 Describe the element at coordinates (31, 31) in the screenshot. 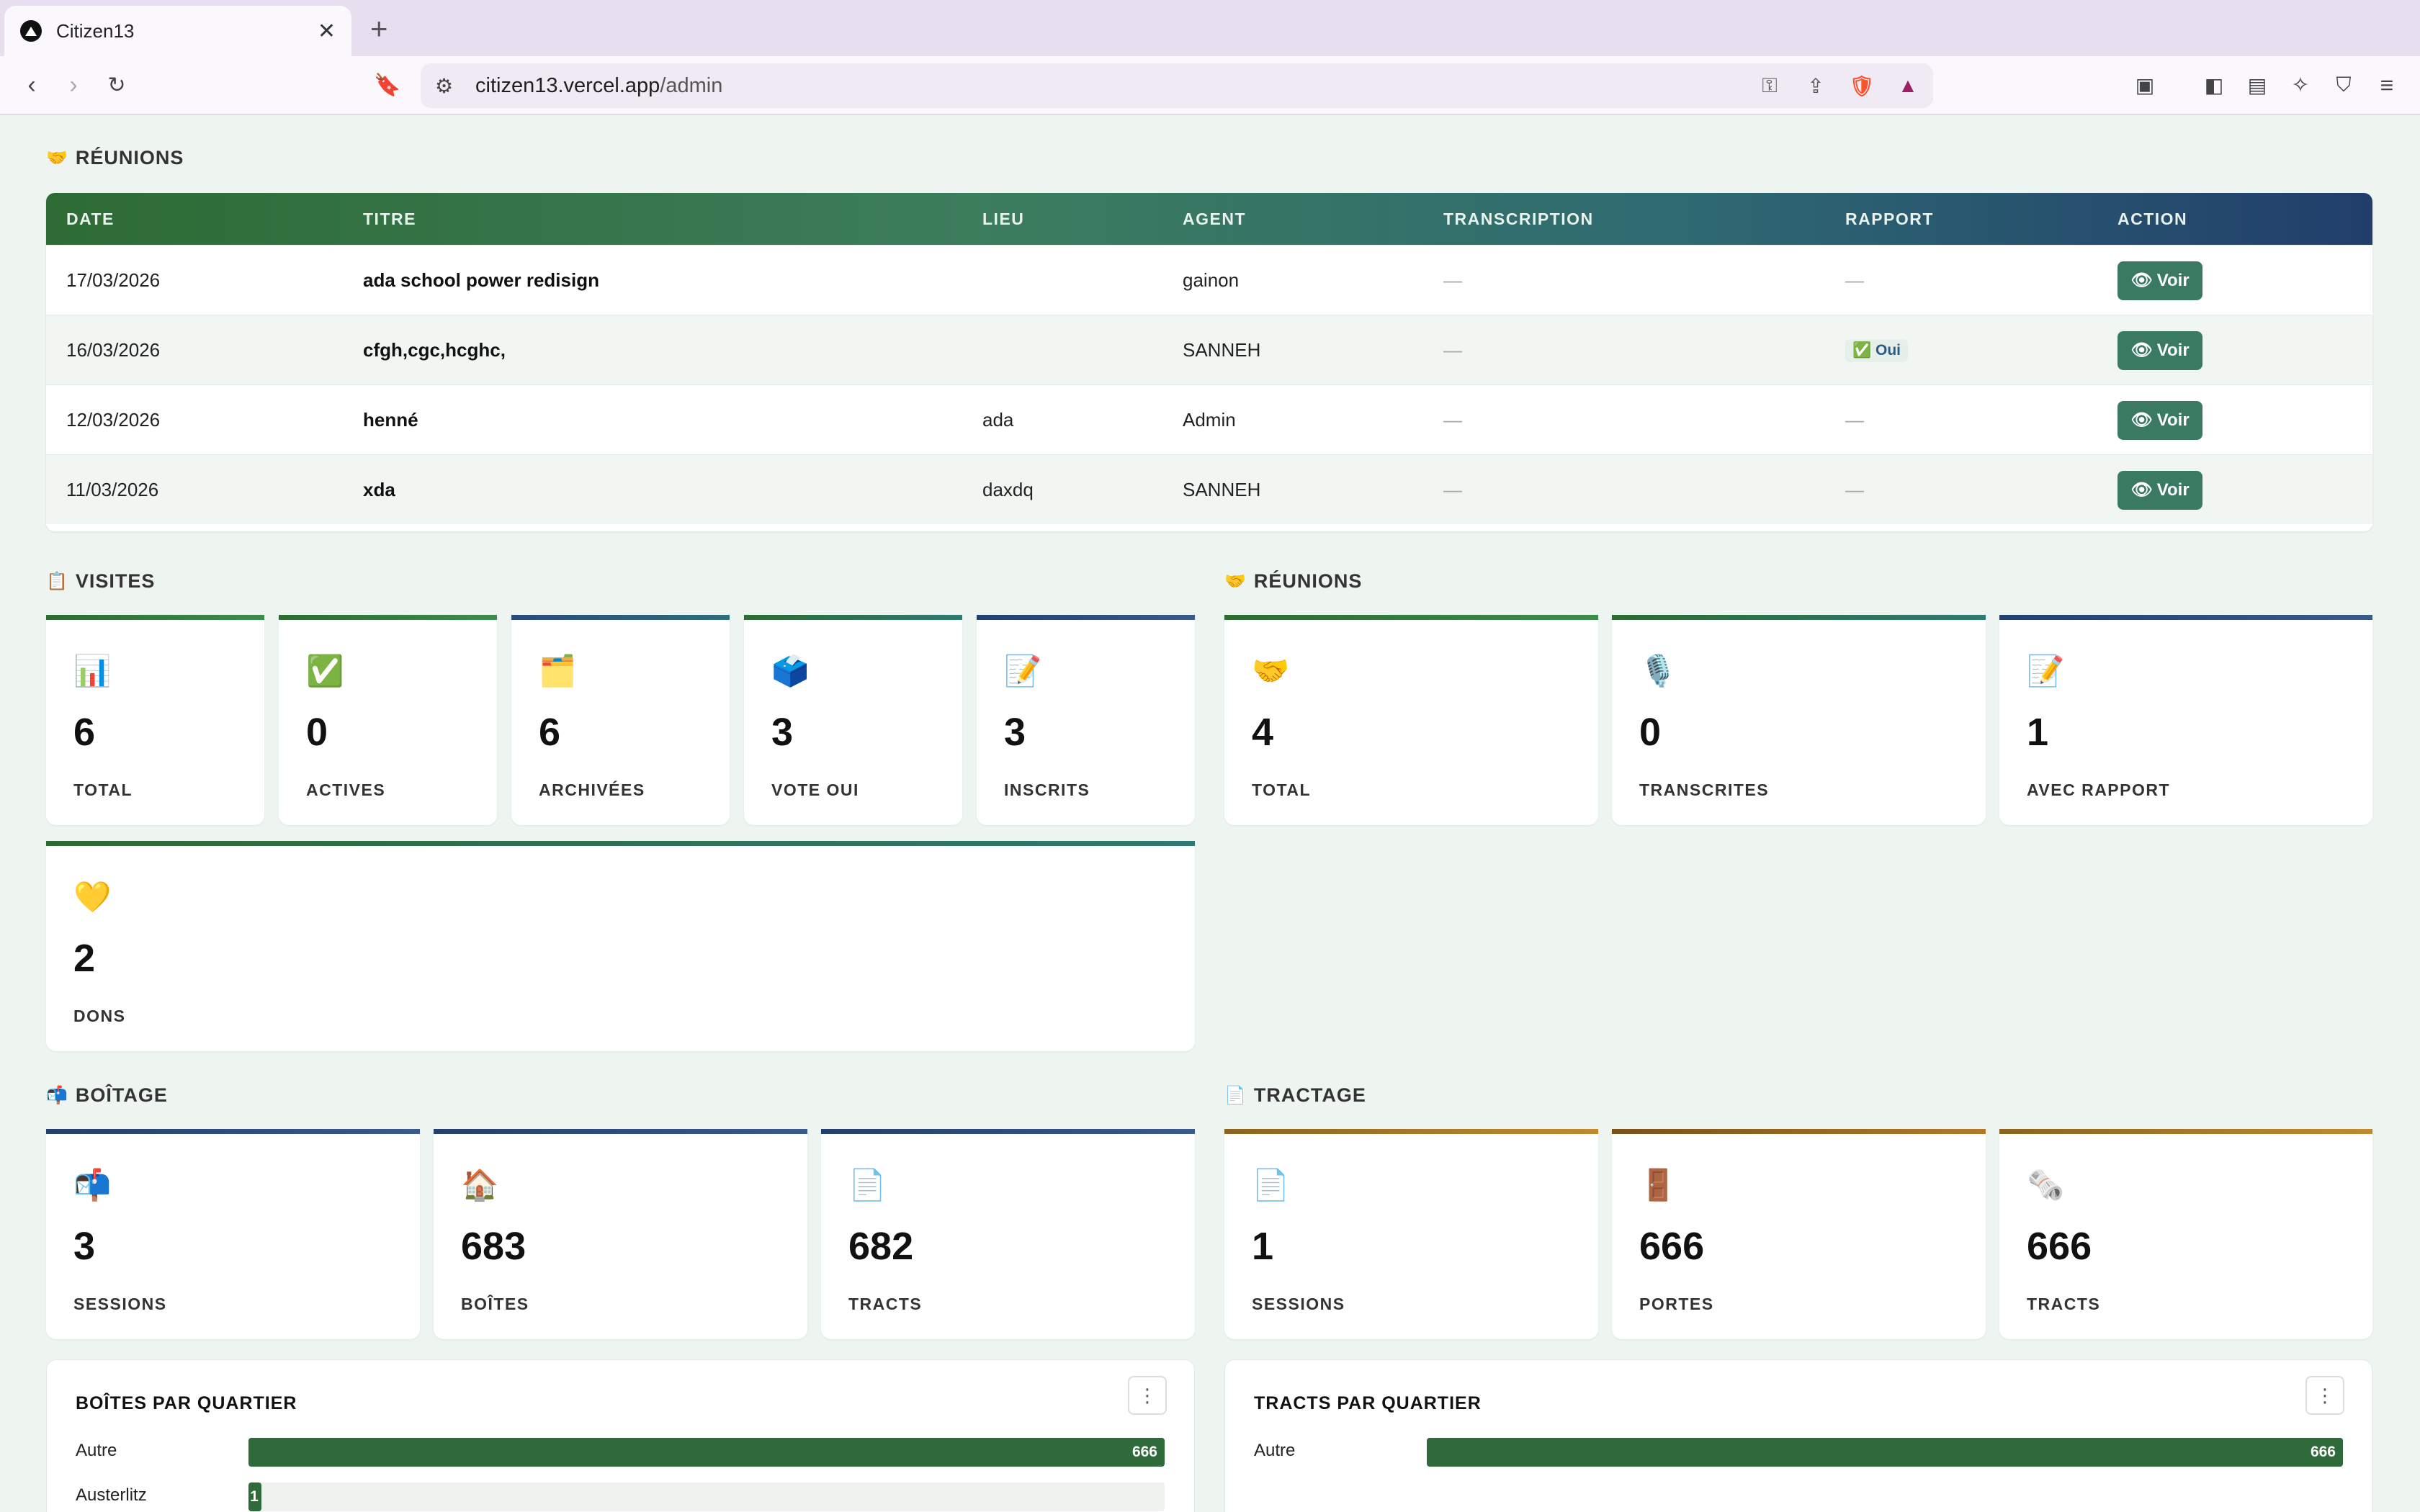

I see `vercel-favicon-icon` at that location.